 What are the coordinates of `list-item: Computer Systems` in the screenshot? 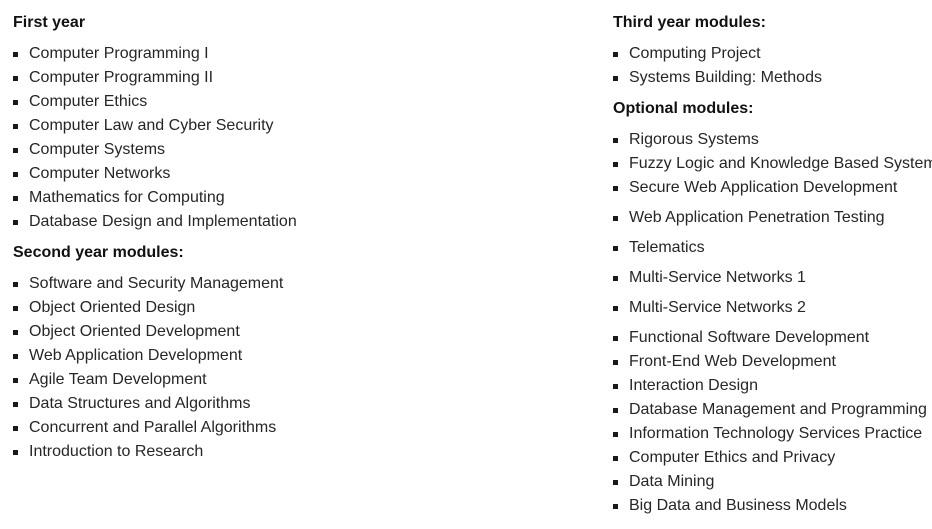 It's located at (293, 150).